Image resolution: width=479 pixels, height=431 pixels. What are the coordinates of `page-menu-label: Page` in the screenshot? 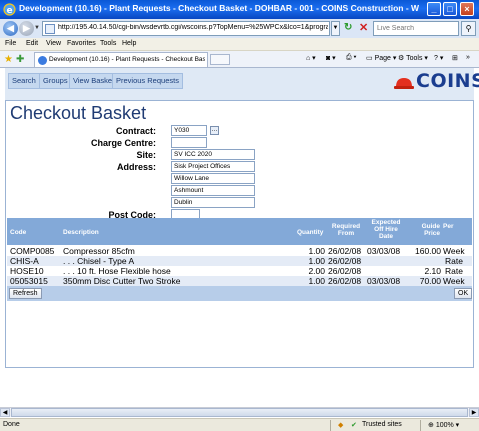 It's located at (382, 58).